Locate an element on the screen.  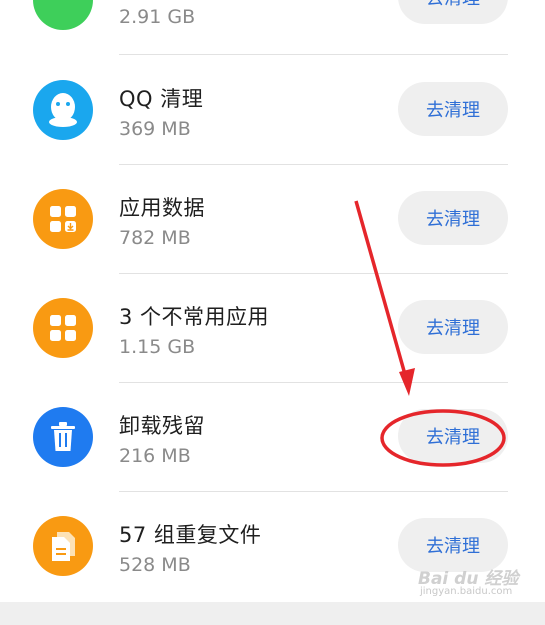
green-app-icon is located at coordinates (63, 15).